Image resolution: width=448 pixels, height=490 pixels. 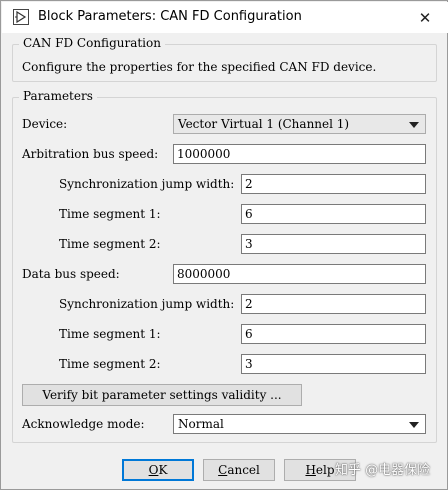 I want to click on arbitration-ts1-input: 6, so click(x=333, y=214).